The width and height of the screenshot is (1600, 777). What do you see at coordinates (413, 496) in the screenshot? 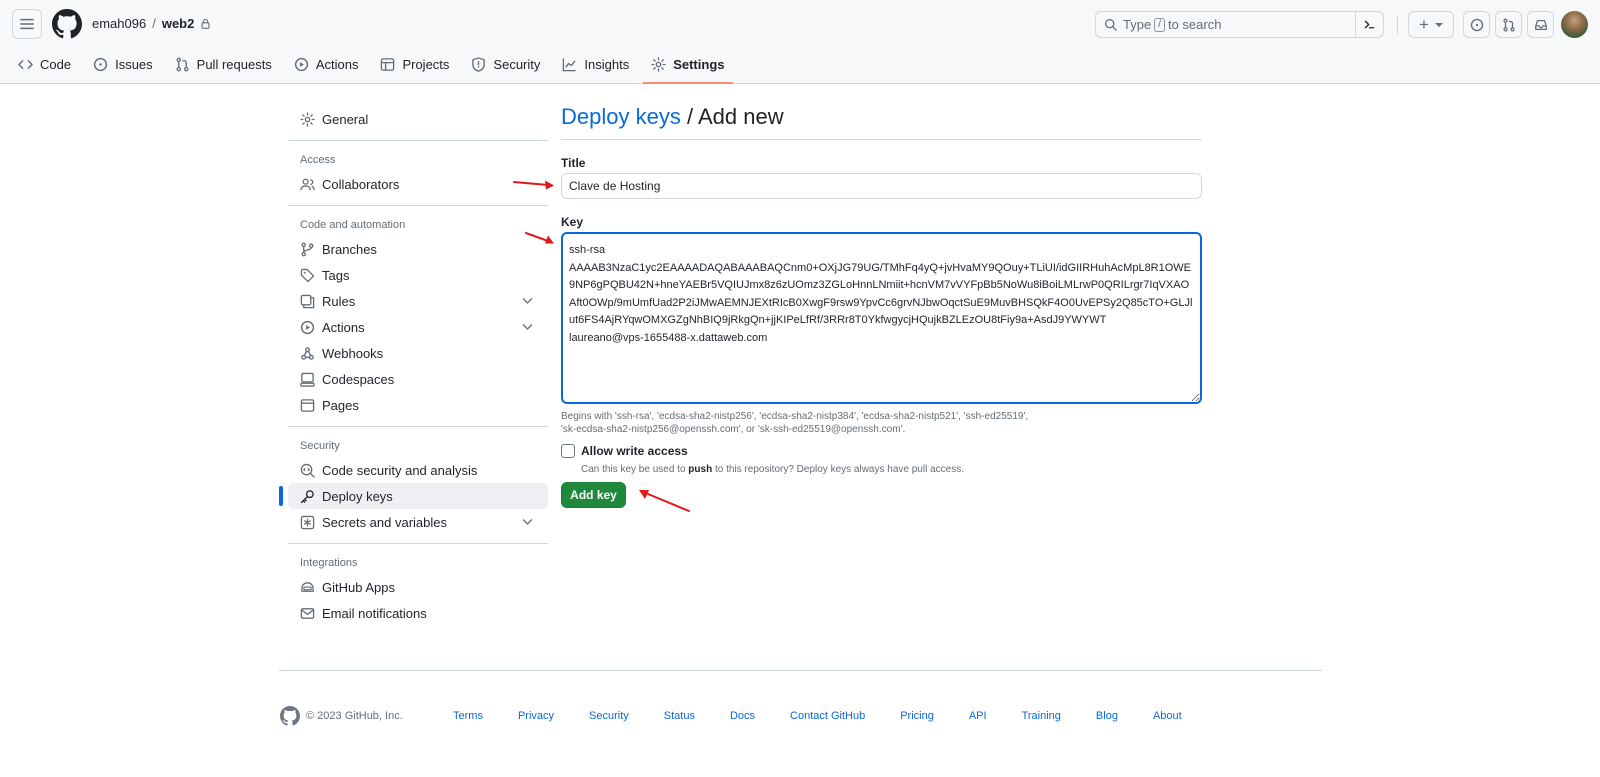
I see `sidebar-item-deploy-keys: Deploy keys` at bounding box center [413, 496].